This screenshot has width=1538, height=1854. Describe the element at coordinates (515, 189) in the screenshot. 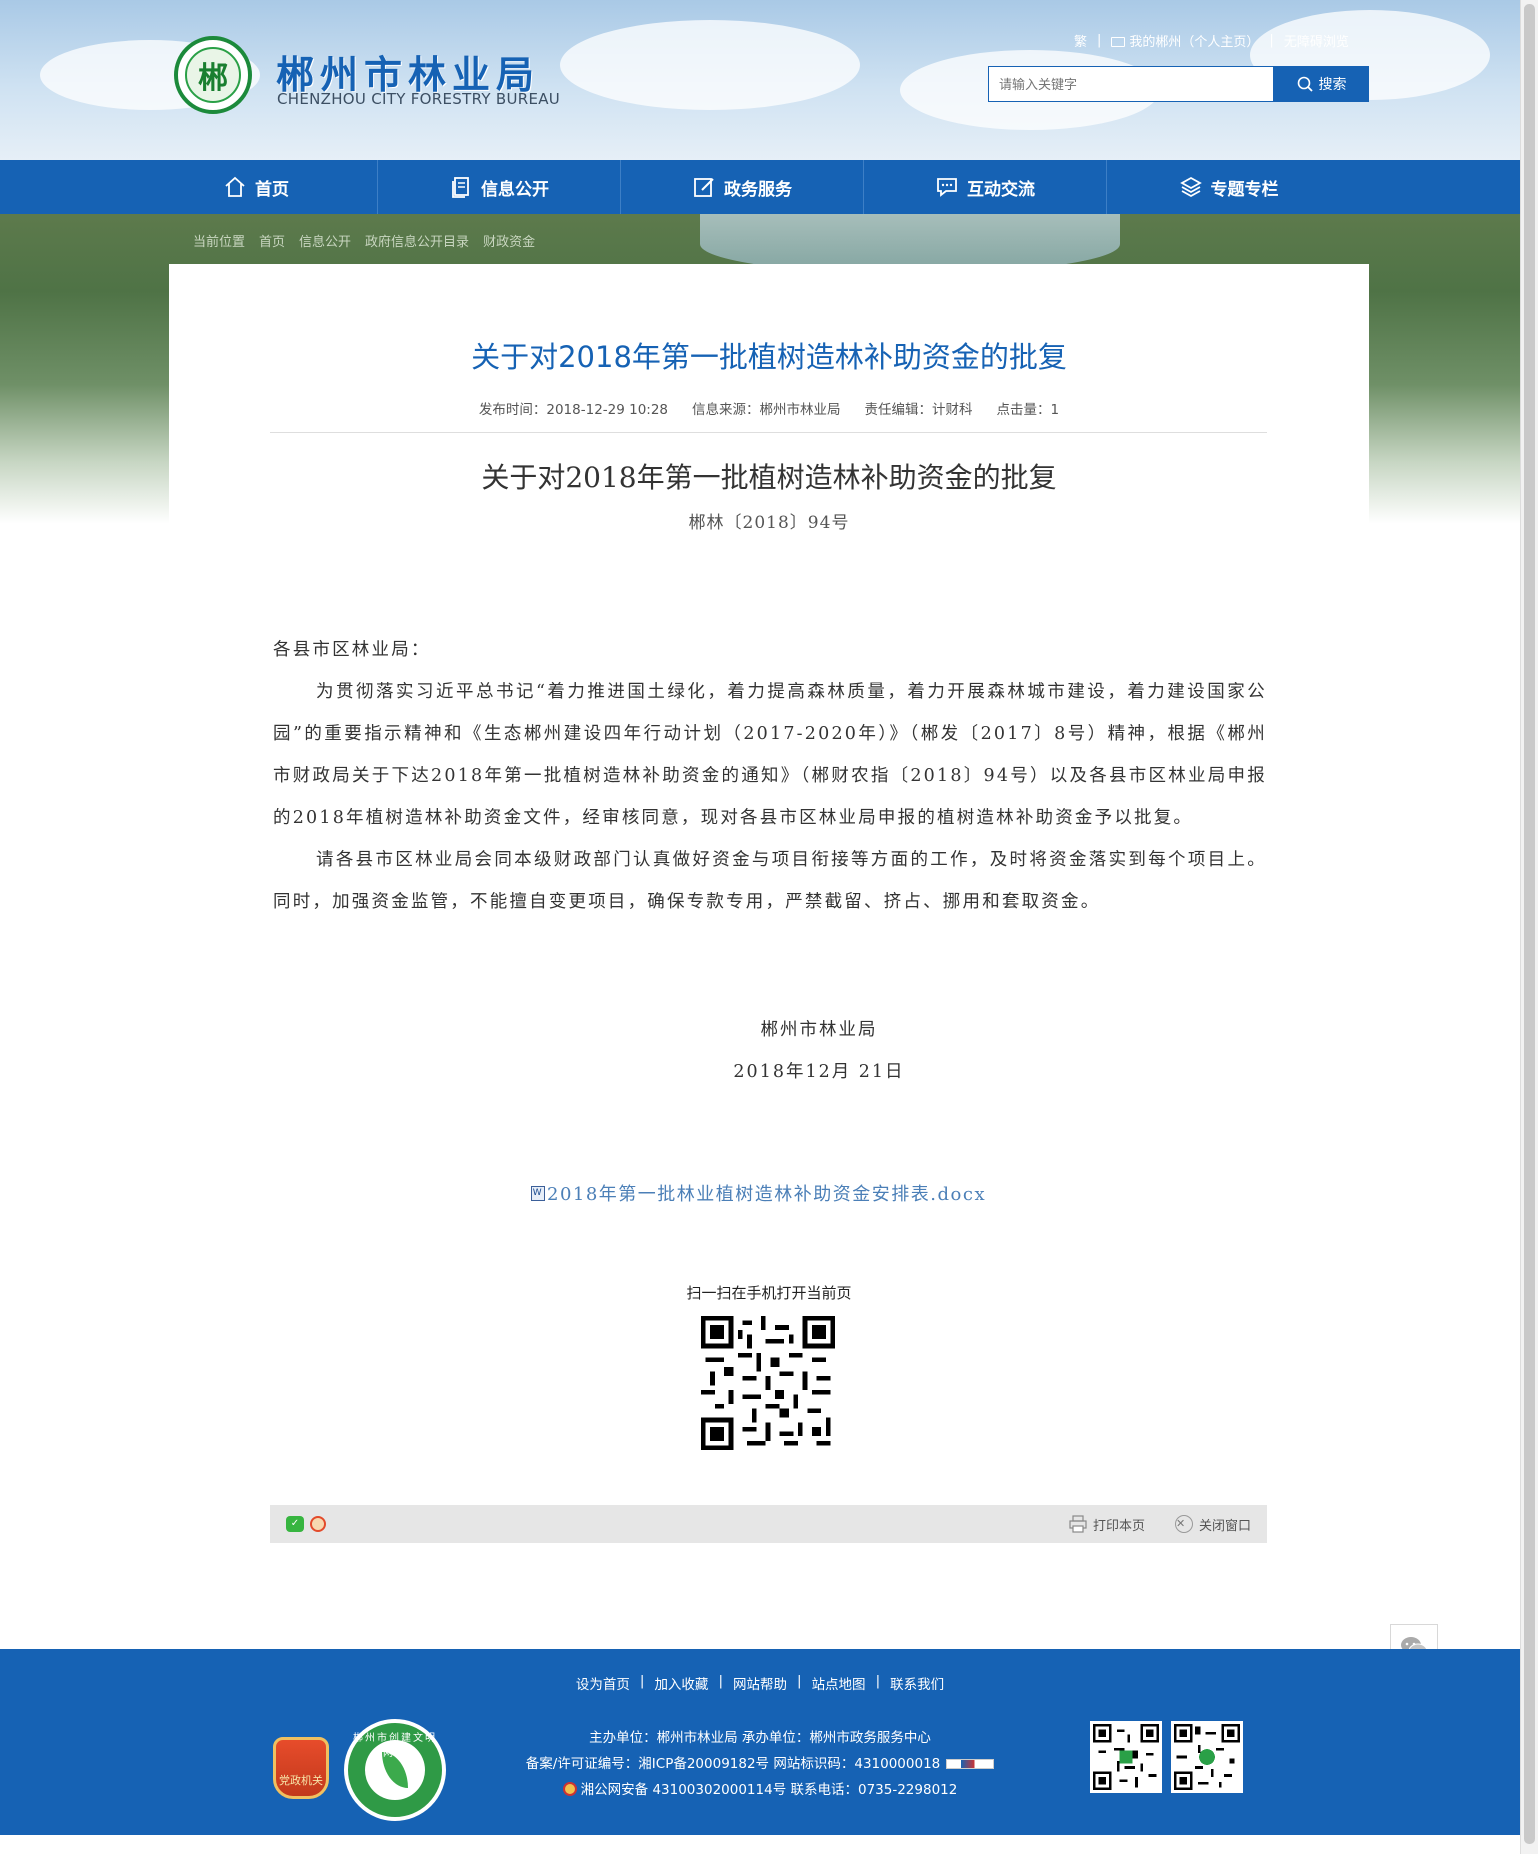

I see `nav-item-label: 信息公开` at that location.